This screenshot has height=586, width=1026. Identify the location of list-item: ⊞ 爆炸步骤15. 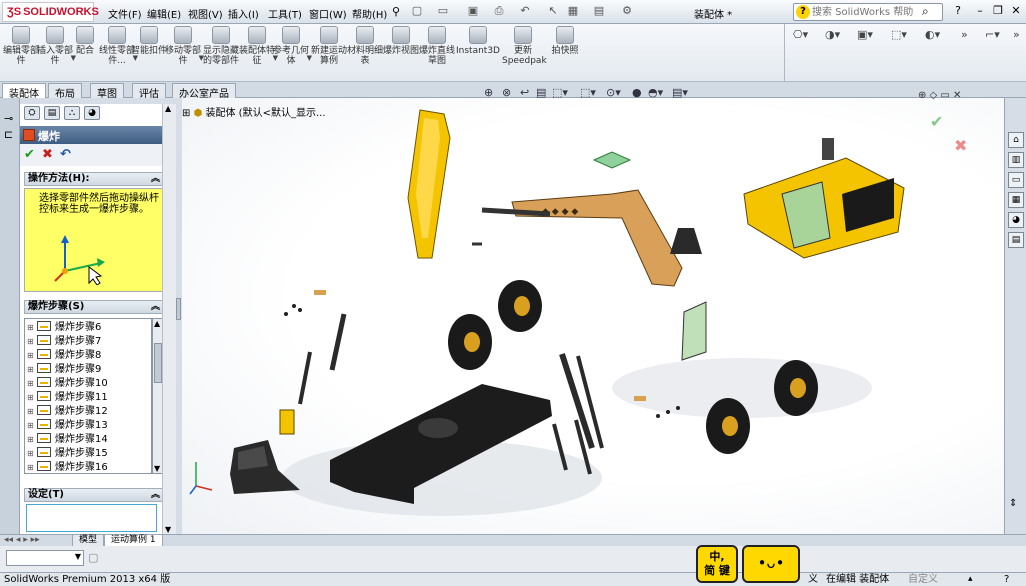
(67, 454).